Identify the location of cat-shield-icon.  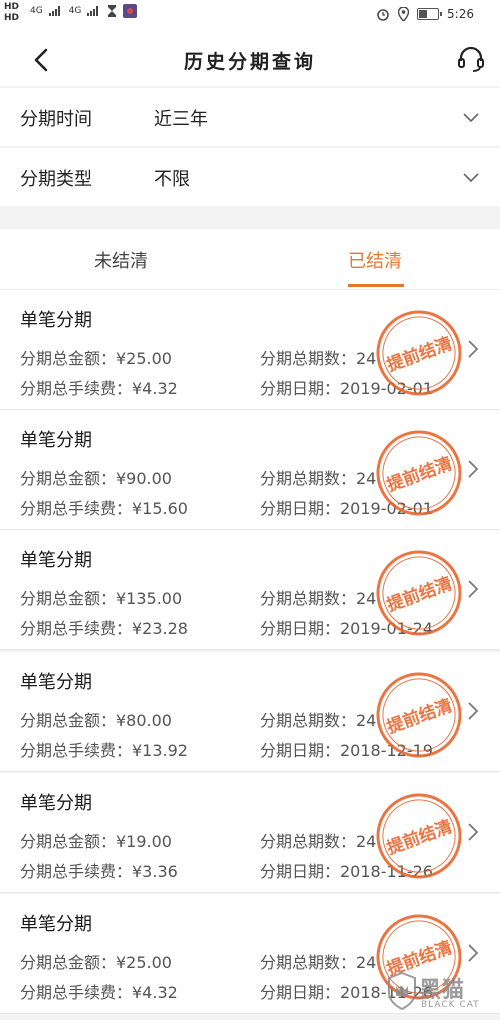
(402, 991).